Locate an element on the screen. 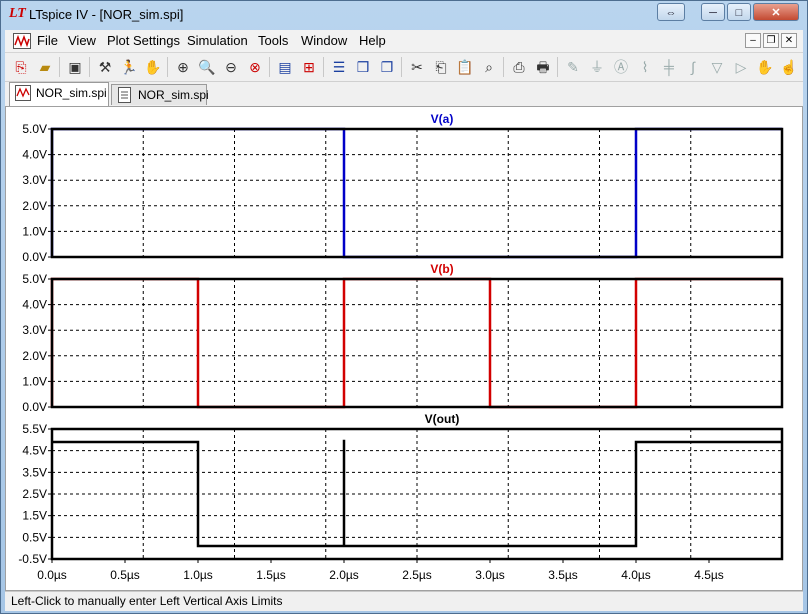 The image size is (808, 614). x-tick-label: 0.0µs is located at coordinates (52, 575).